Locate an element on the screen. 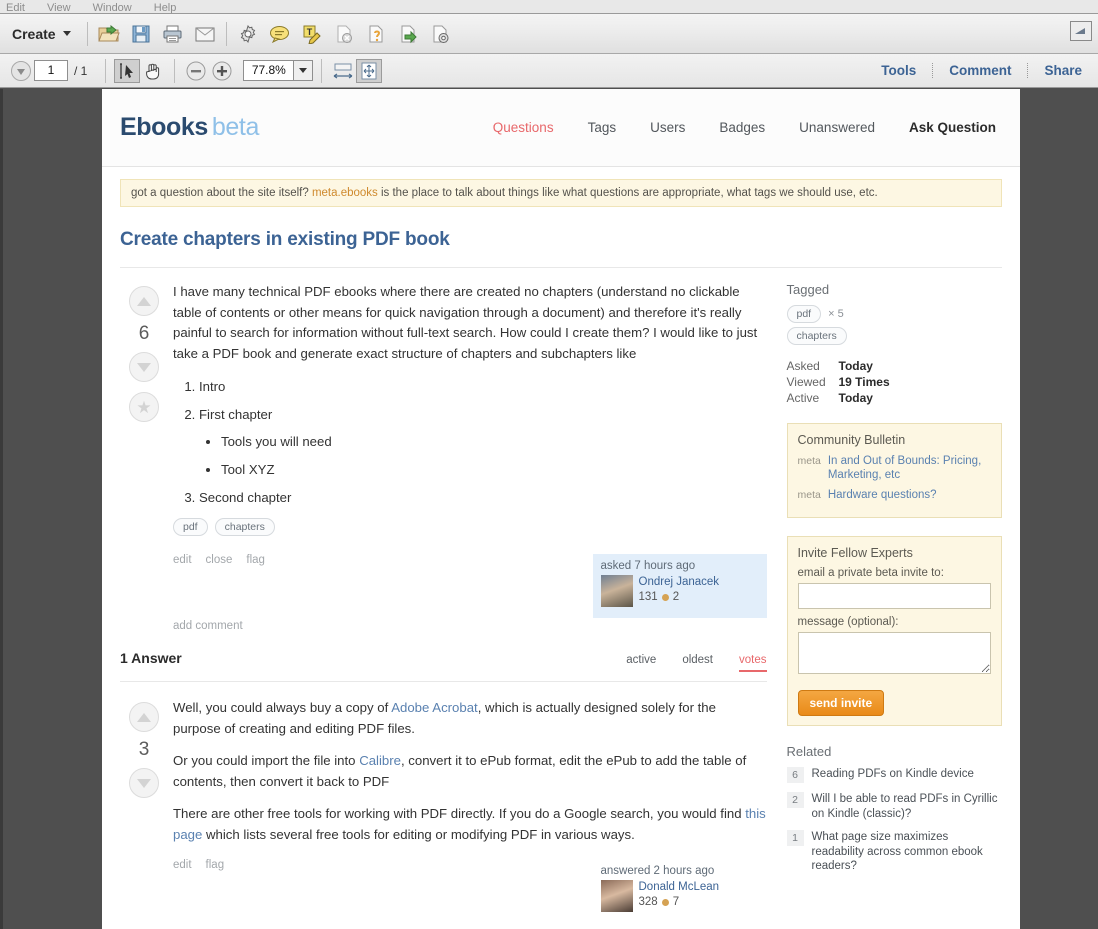 The width and height of the screenshot is (1098, 929). answer-downvote-button is located at coordinates (144, 783).